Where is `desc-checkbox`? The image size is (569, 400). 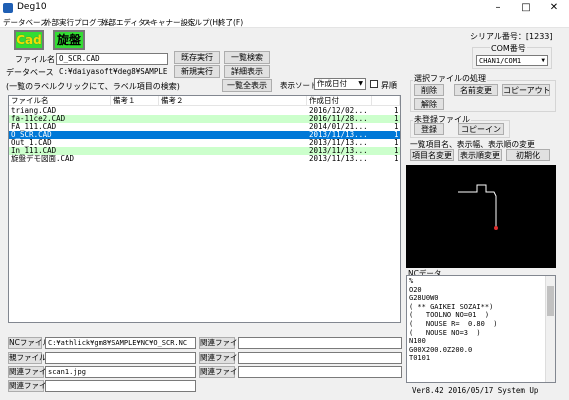 desc-checkbox is located at coordinates (374, 84).